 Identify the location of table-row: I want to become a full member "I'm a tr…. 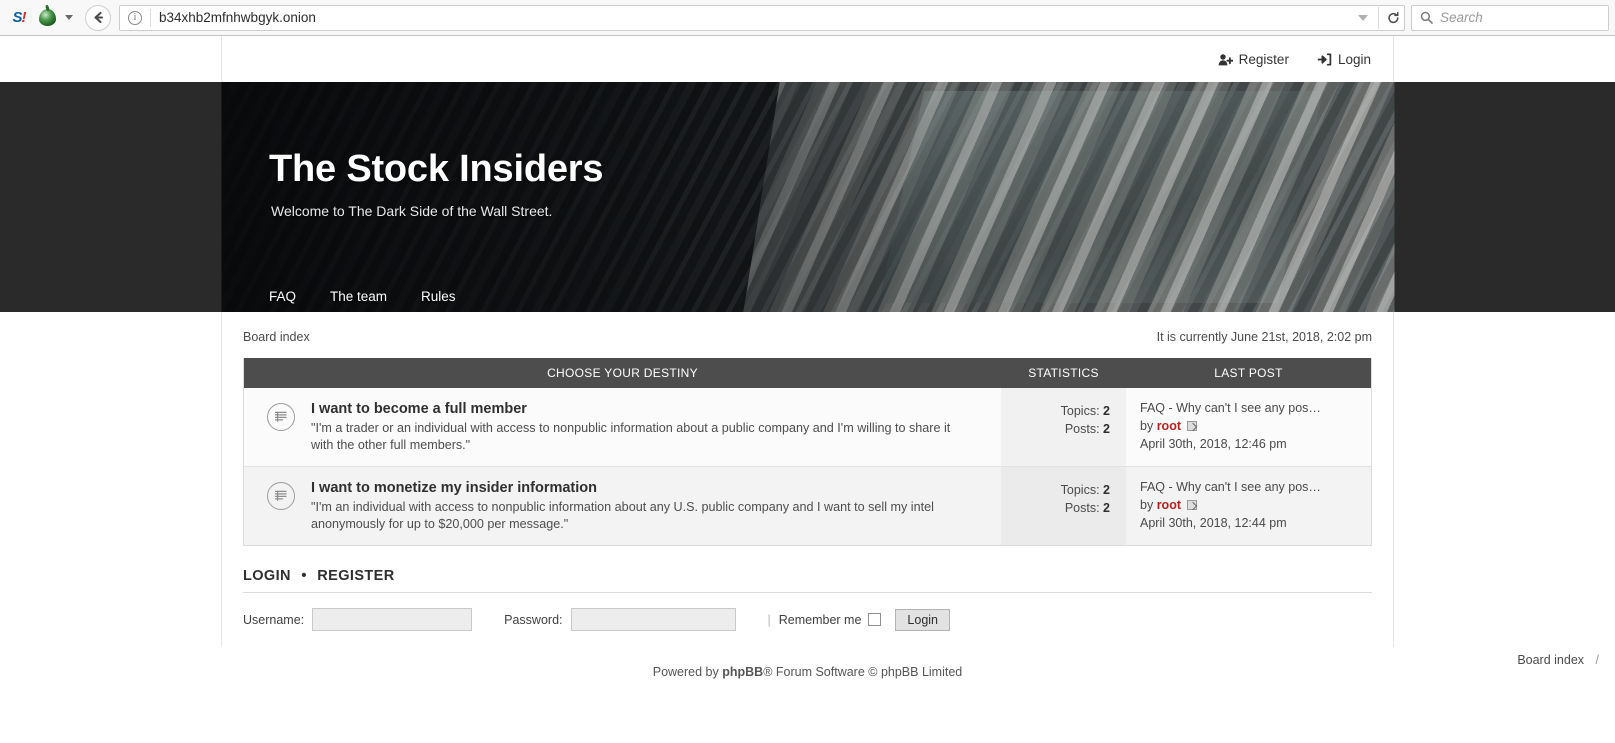
(807, 427).